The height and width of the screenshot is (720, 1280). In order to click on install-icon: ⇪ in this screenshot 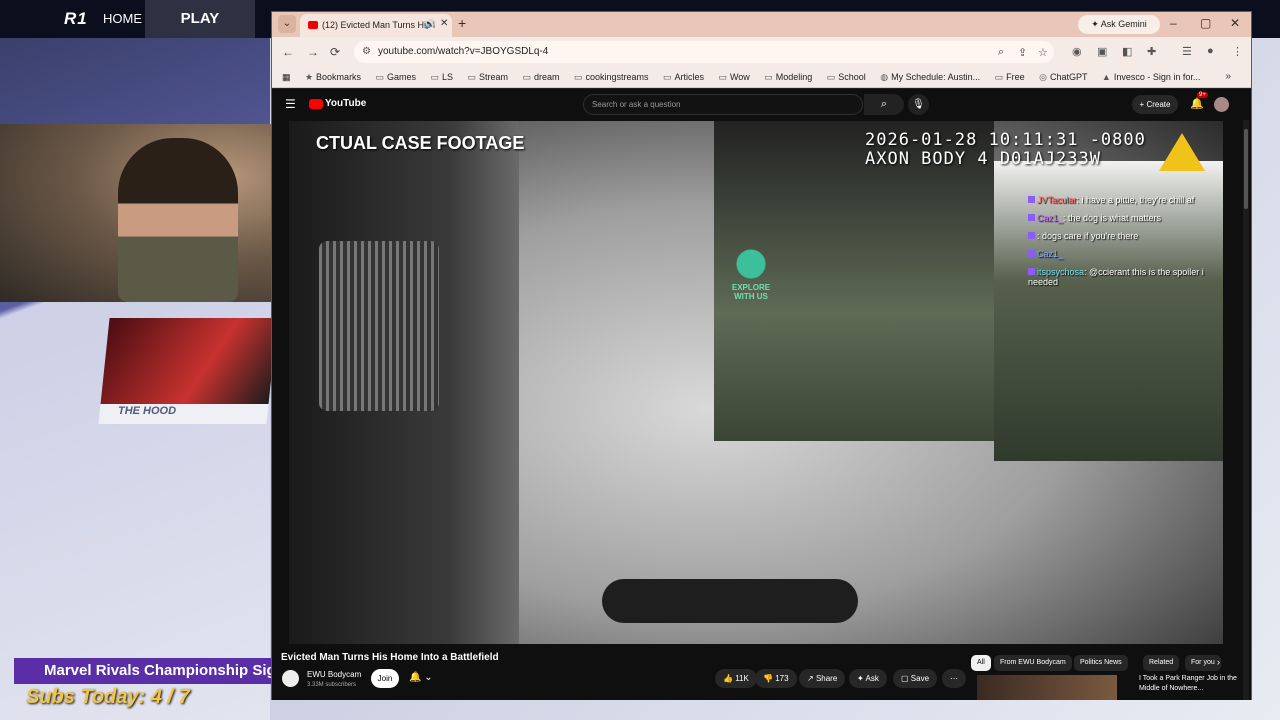, I will do `click(1022, 52)`.